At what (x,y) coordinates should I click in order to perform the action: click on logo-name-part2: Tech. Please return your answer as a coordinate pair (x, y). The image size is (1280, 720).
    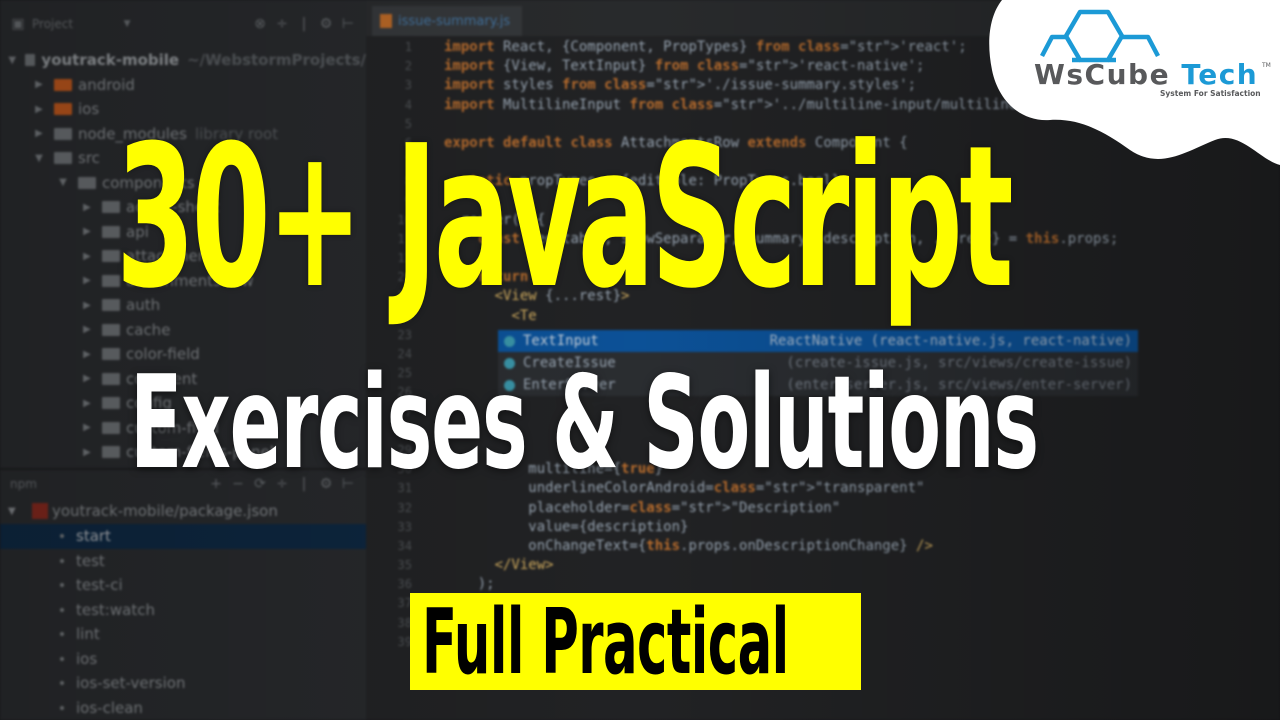
    Looking at the image, I should click on (1220, 74).